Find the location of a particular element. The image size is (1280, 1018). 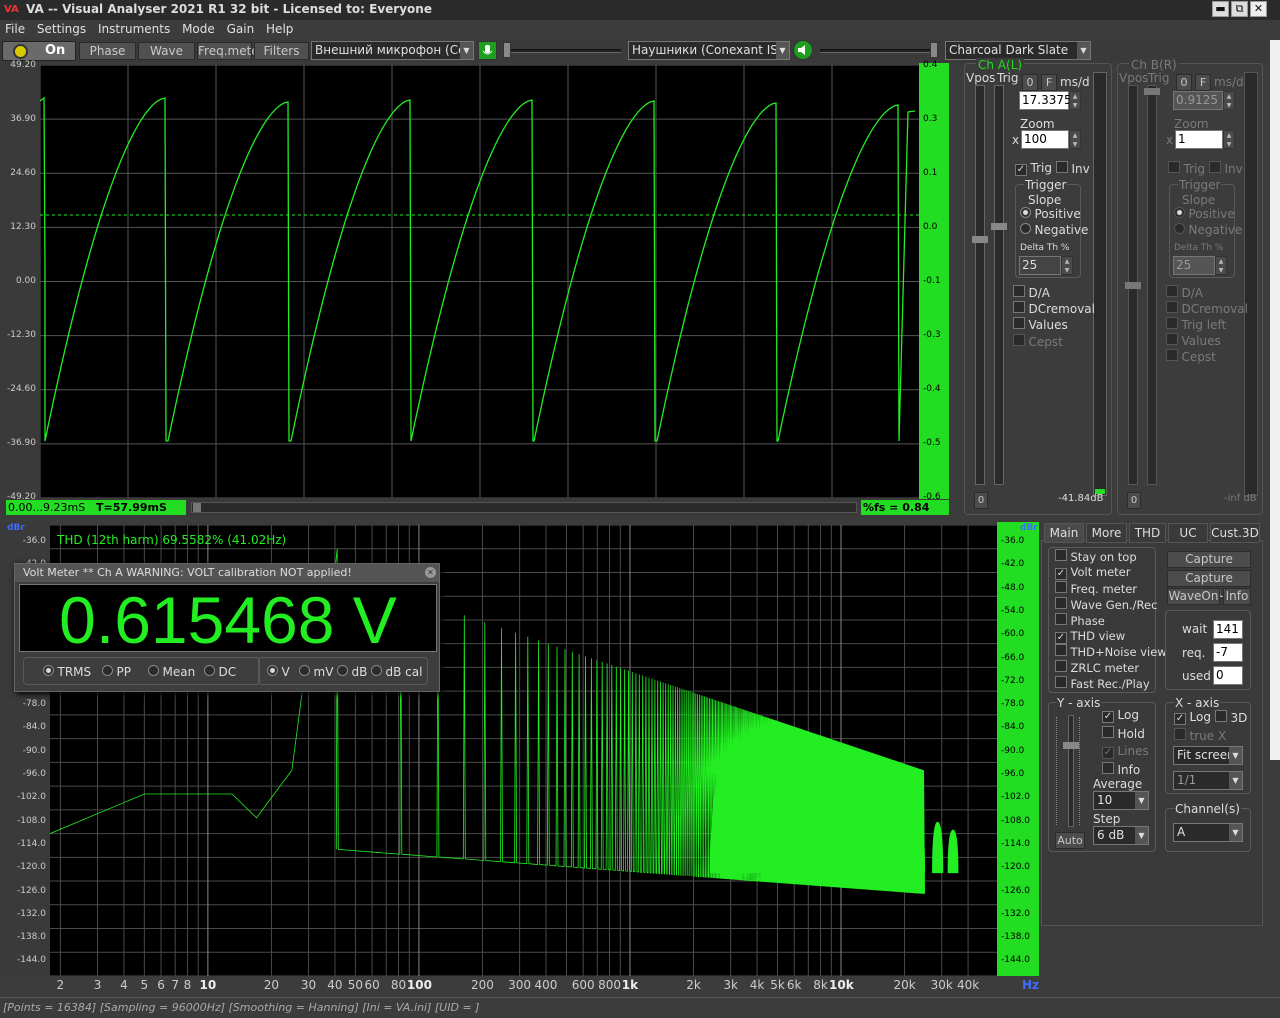

y-hold-check: Hold is located at coordinates (1123, 733).